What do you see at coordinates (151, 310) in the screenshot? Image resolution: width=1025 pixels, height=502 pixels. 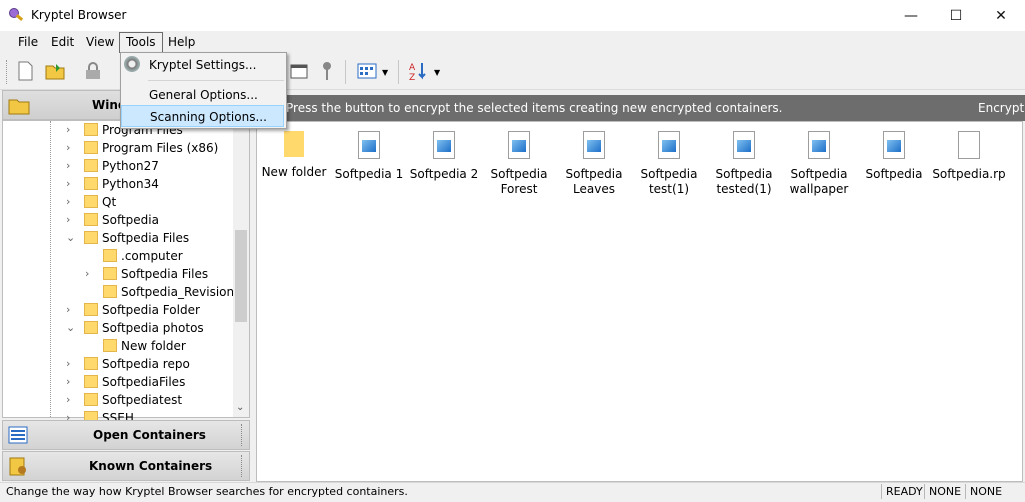 I see `tree-item-label: Softpedia Folder` at bounding box center [151, 310].